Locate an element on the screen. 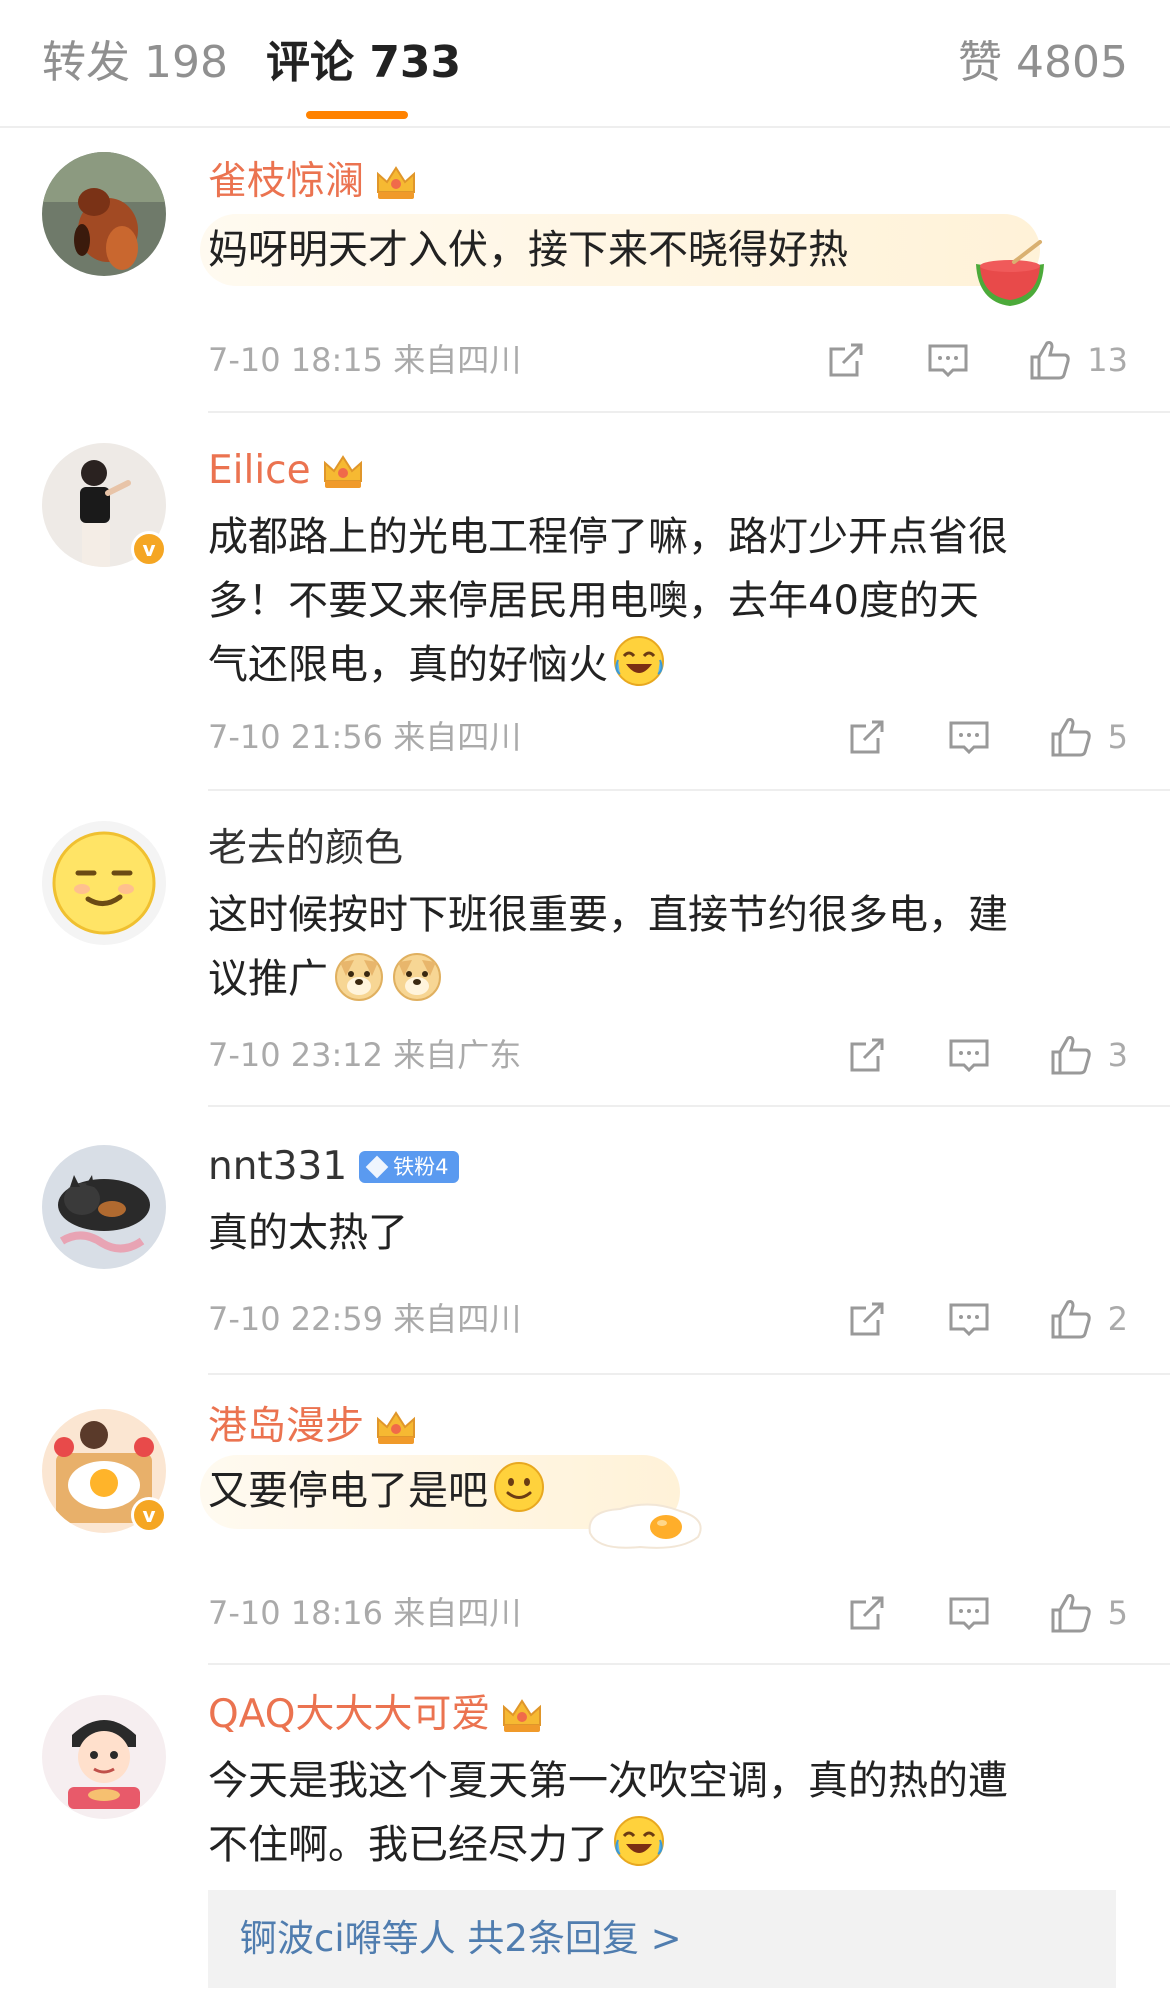 Image resolution: width=1170 pixels, height=2015 pixels. username: Eilice is located at coordinates (259, 471).